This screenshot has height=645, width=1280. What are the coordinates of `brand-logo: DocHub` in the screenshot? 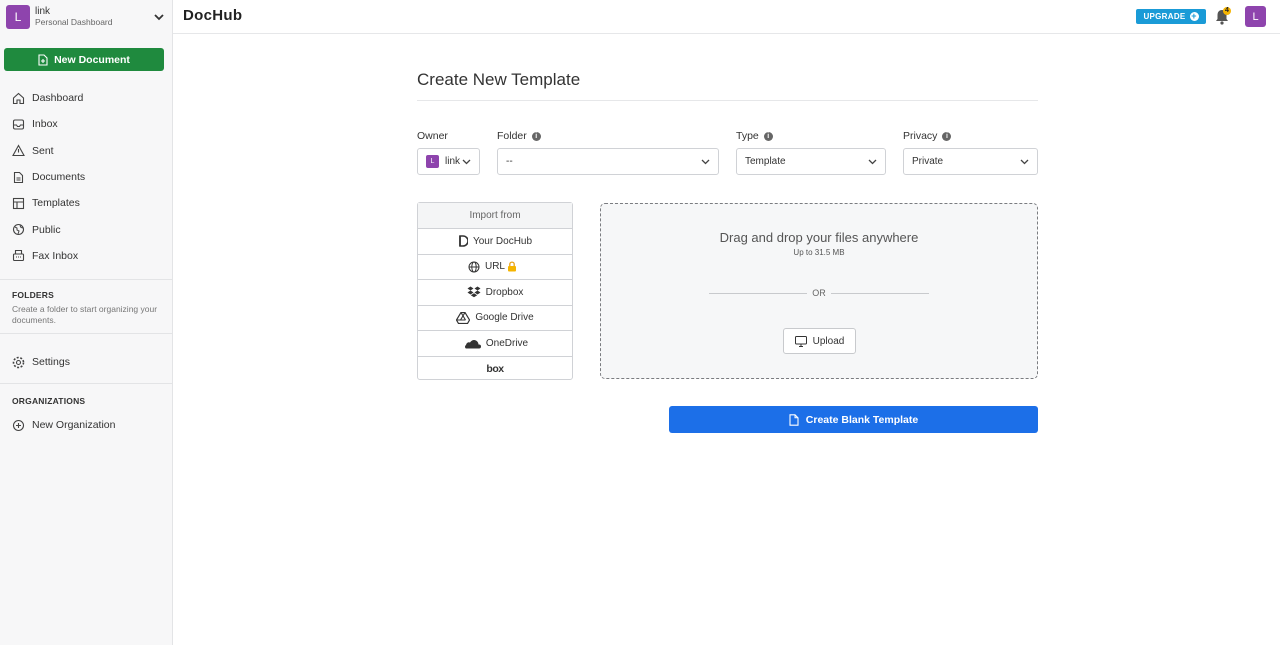 It's located at (212, 15).